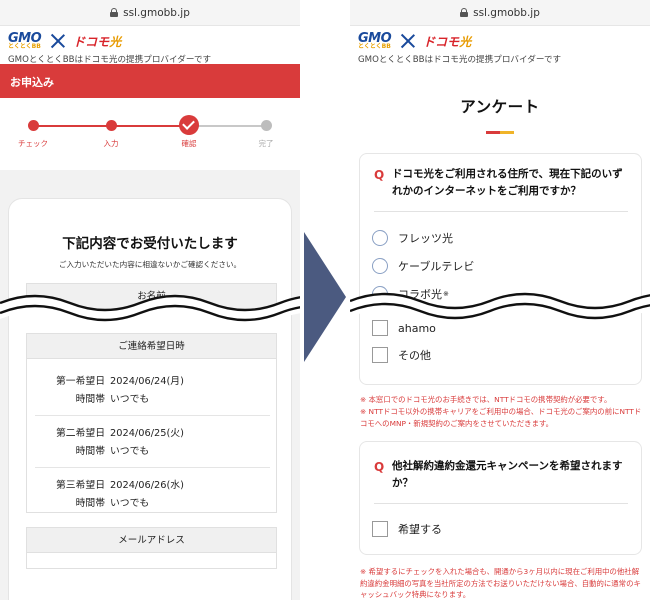  I want to click on step-dot-complete, so click(266, 125).